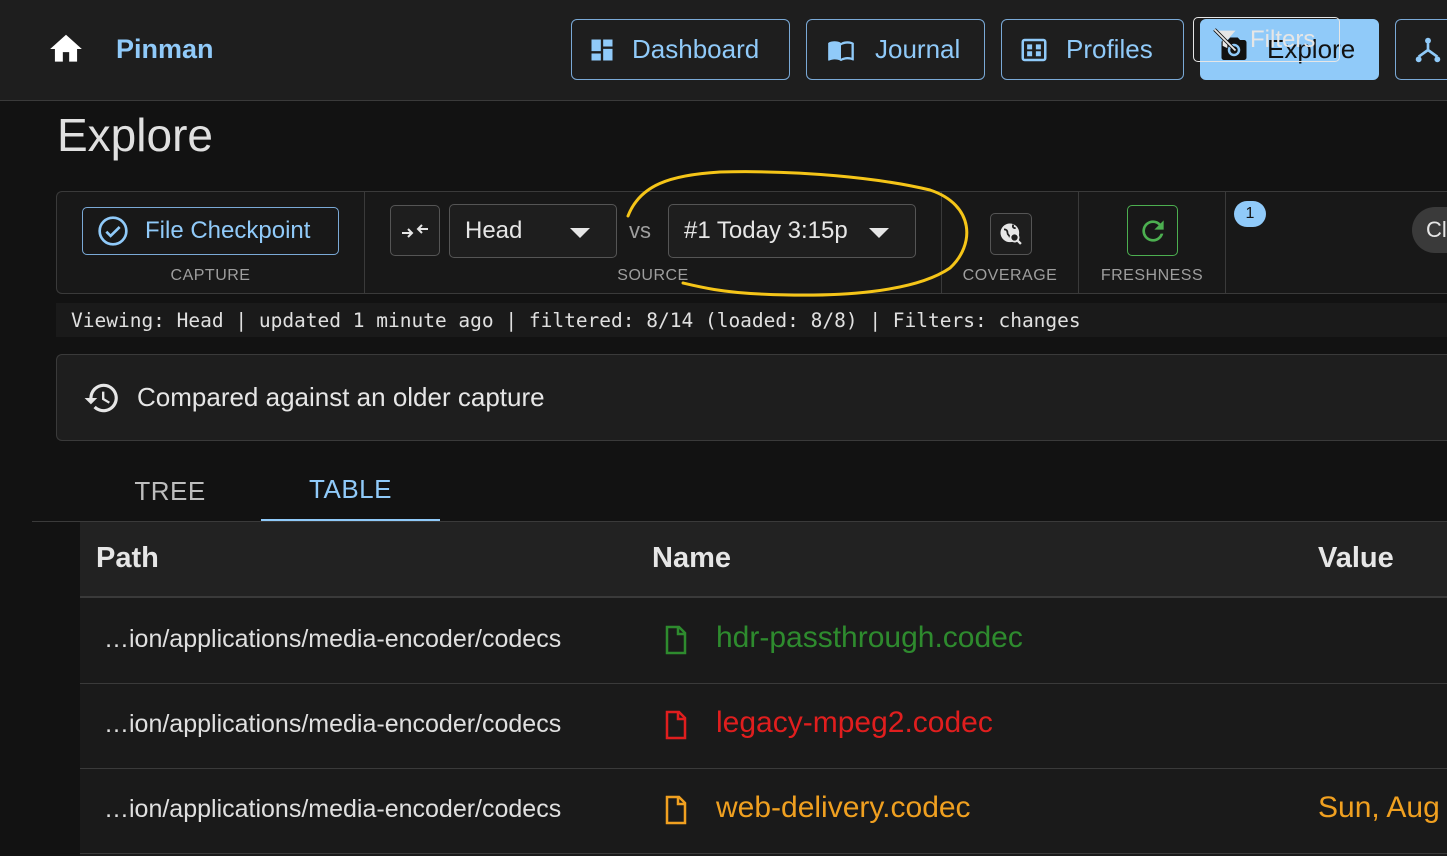  What do you see at coordinates (691, 558) in the screenshot?
I see `column-header-name: Name` at bounding box center [691, 558].